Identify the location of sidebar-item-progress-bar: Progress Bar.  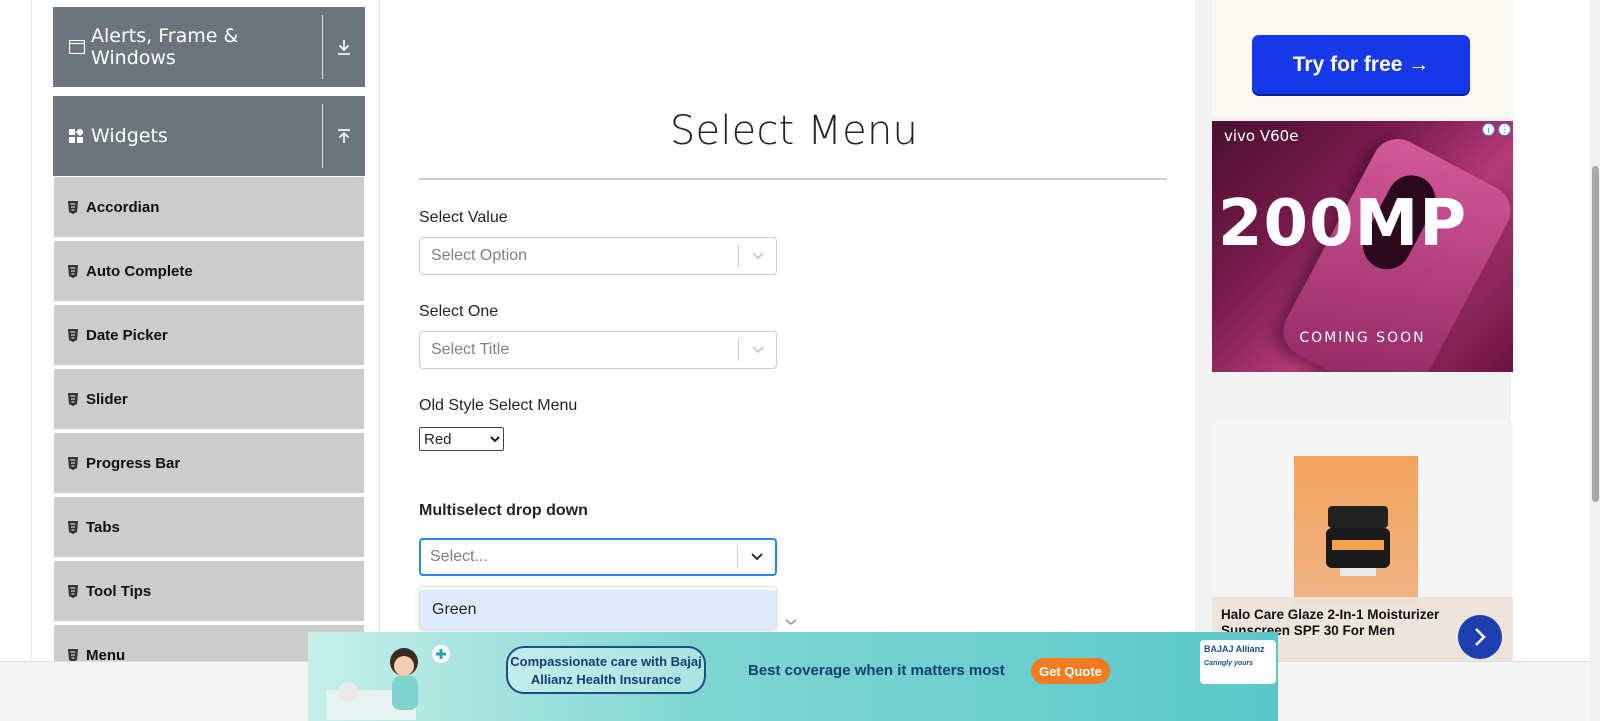
(209, 463).